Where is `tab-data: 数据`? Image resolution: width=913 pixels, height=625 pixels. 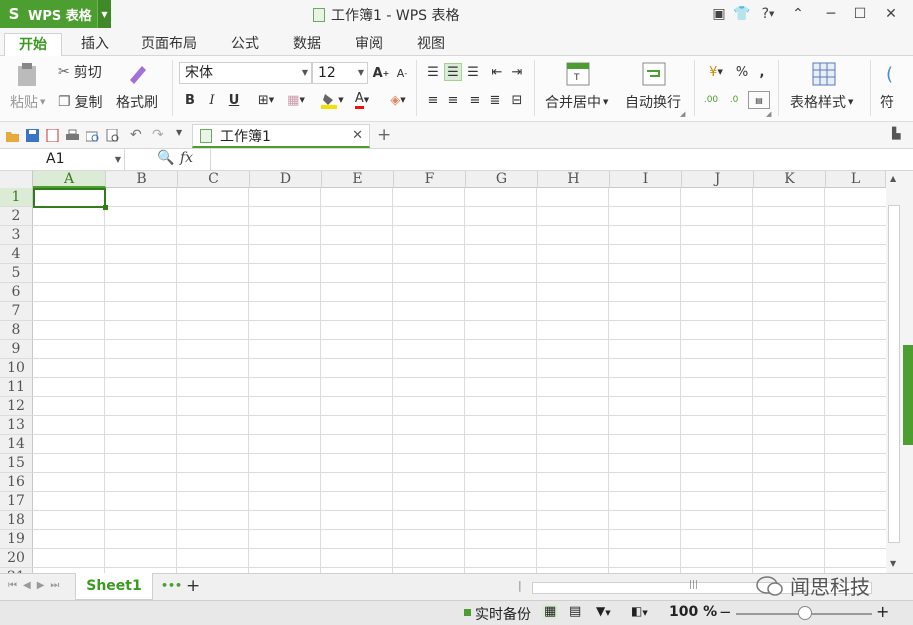
tab-data: 数据 is located at coordinates (307, 44).